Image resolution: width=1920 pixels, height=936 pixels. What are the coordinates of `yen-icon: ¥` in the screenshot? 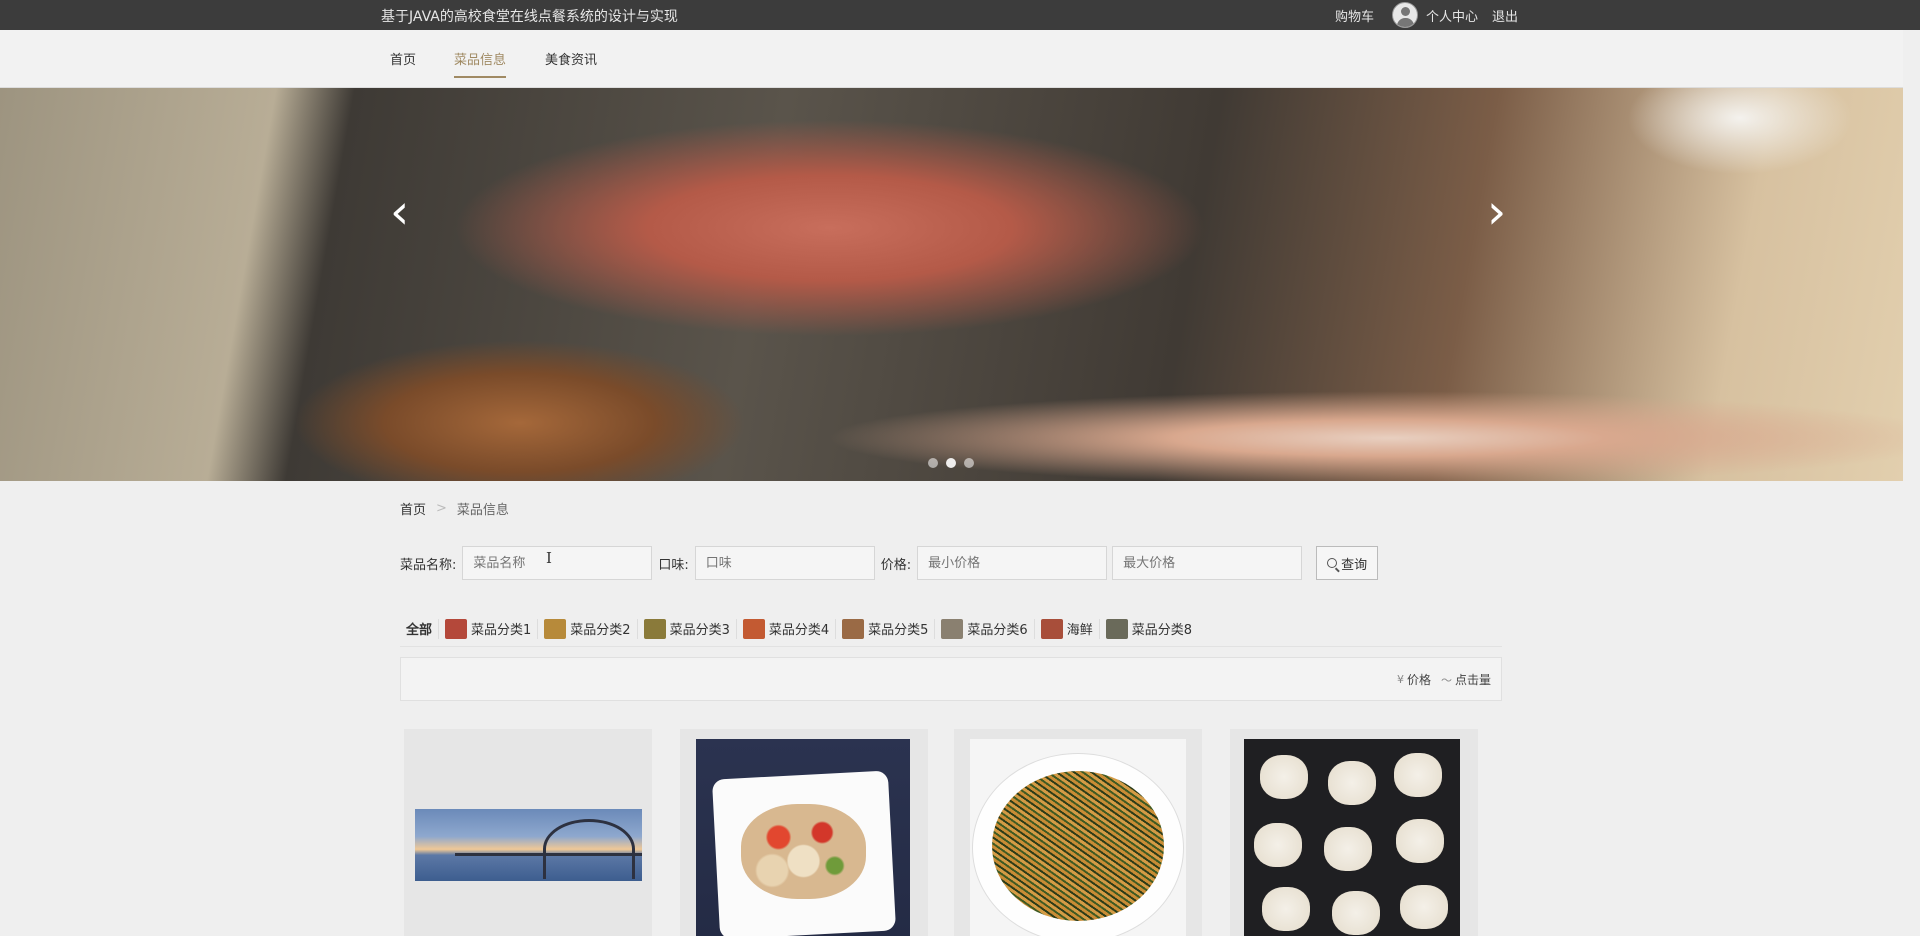 It's located at (1400, 679).